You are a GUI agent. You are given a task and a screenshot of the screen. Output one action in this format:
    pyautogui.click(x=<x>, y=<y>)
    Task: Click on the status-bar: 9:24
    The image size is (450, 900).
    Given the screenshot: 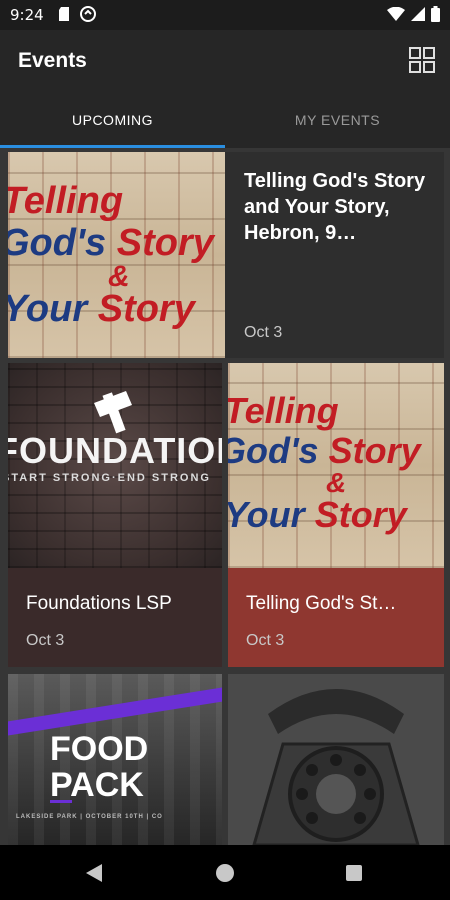 What is the action you would take?
    pyautogui.click(x=225, y=15)
    